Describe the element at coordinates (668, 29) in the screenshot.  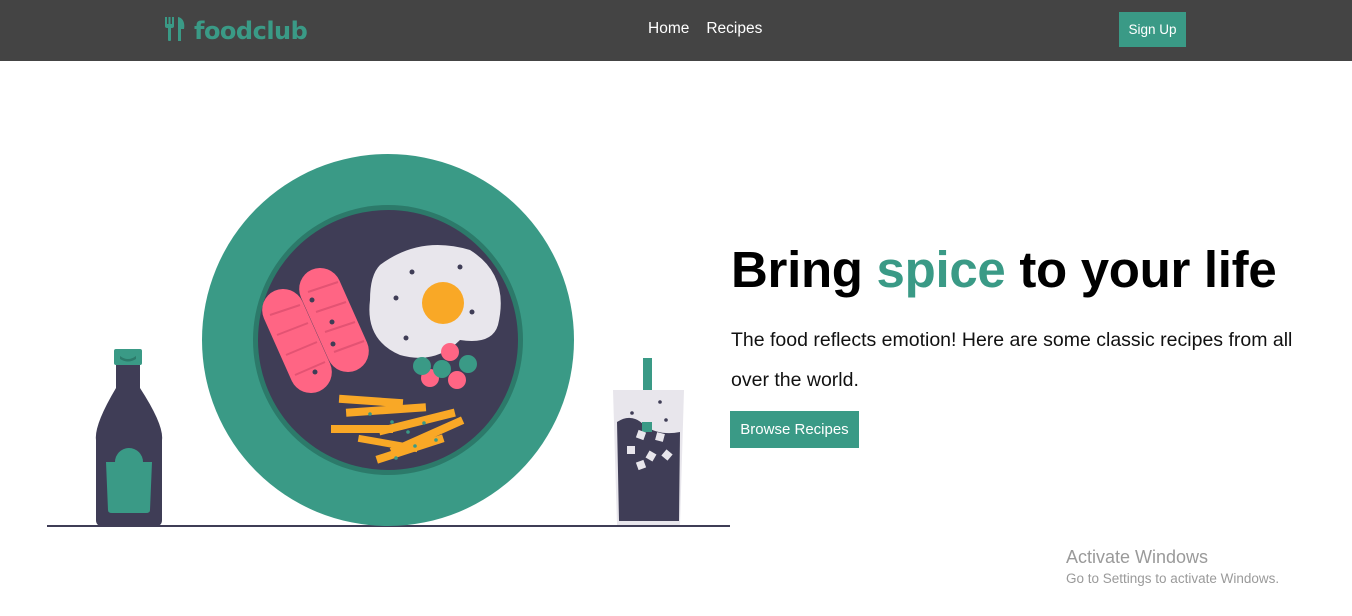
I see `nav-link-home: Home` at that location.